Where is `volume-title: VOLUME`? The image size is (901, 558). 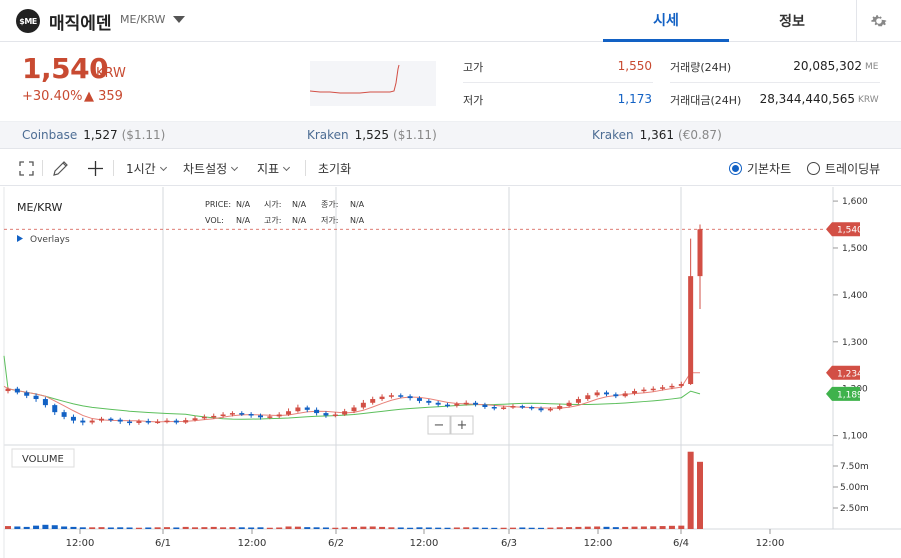 volume-title: VOLUME is located at coordinates (43, 459).